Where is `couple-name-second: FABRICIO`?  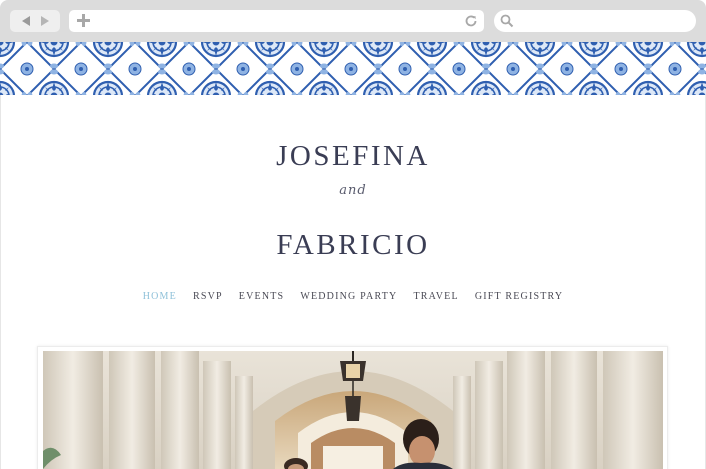
couple-name-second: FABRICIO is located at coordinates (353, 245).